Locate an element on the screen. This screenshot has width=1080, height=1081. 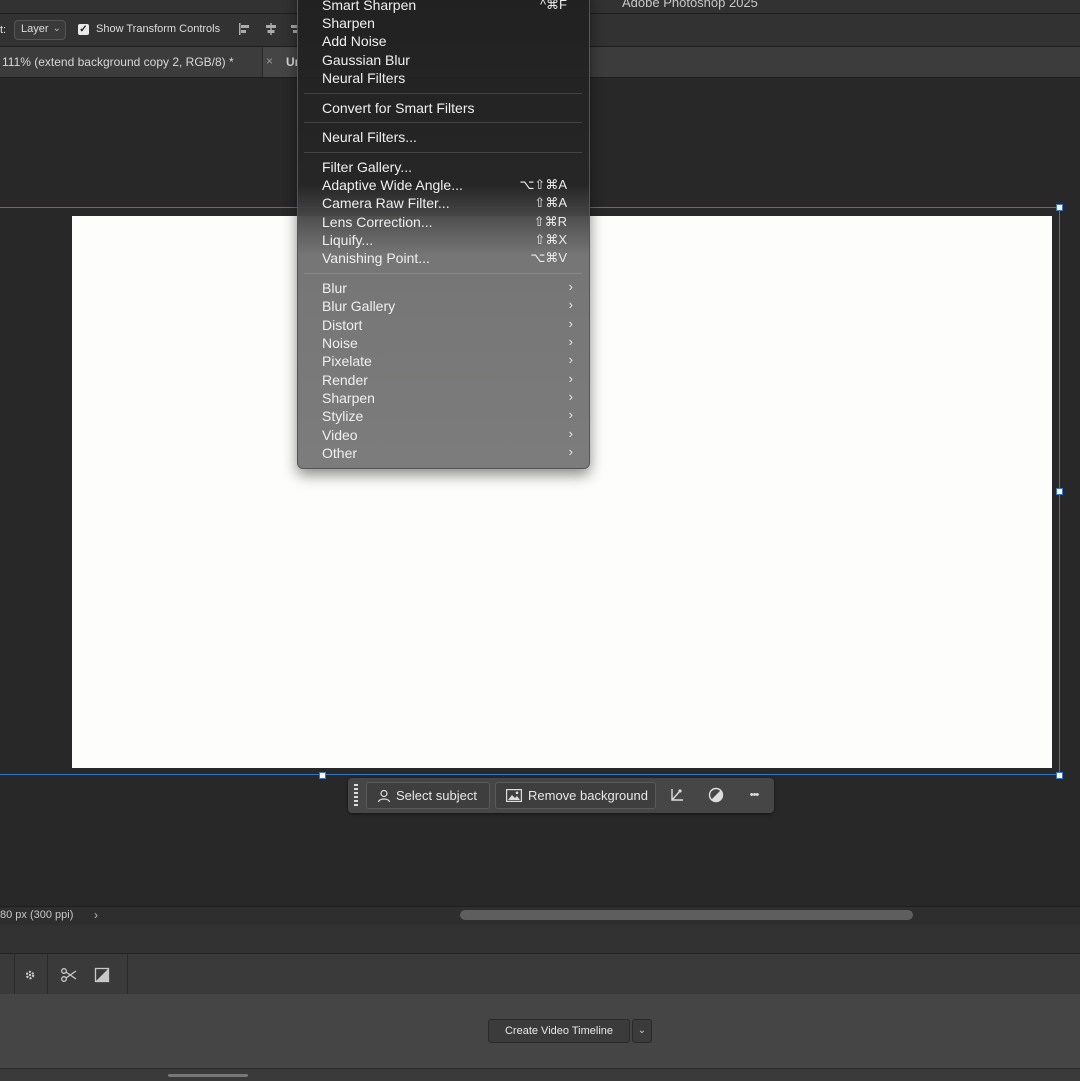
menu-item-neural-filters-recent: Neural Filters is located at coordinates (363, 78).